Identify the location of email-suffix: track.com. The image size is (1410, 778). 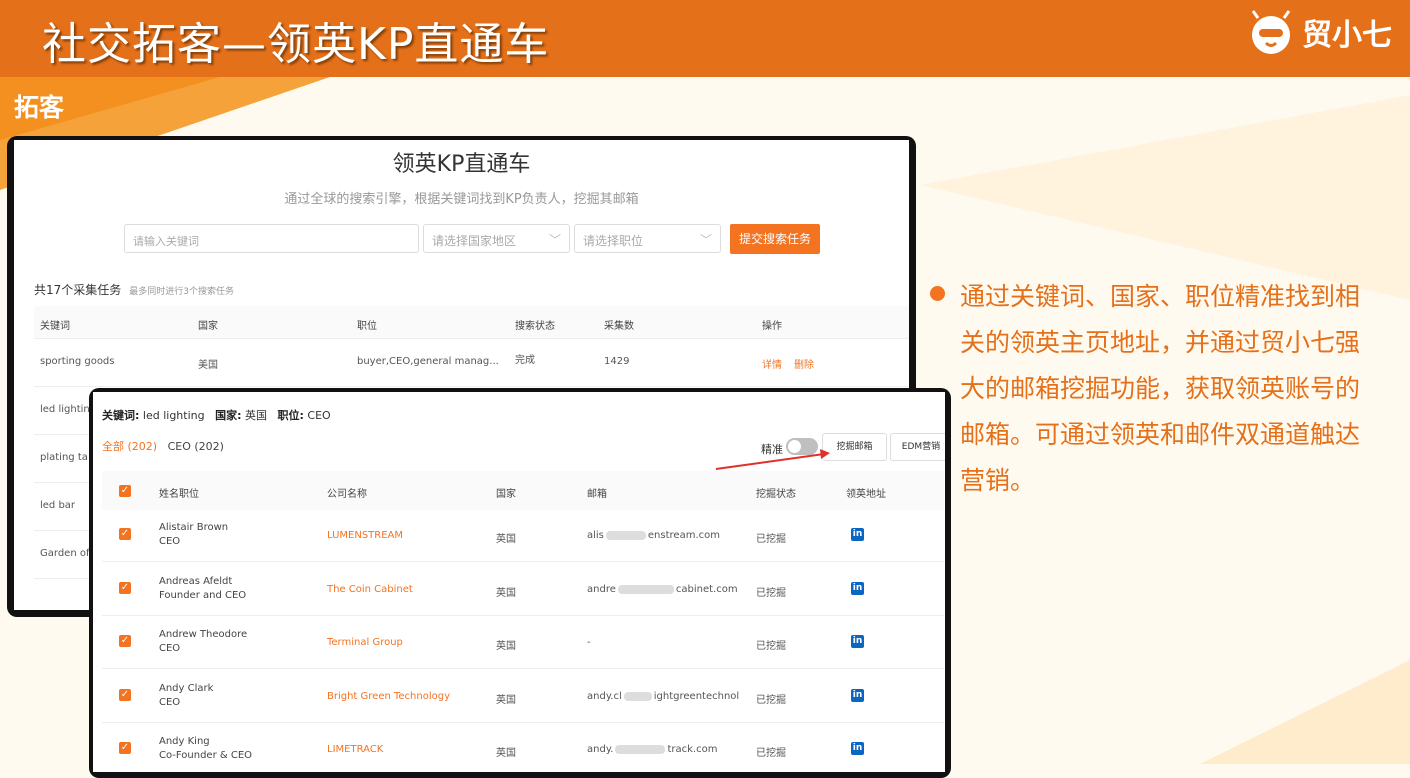
(692, 749).